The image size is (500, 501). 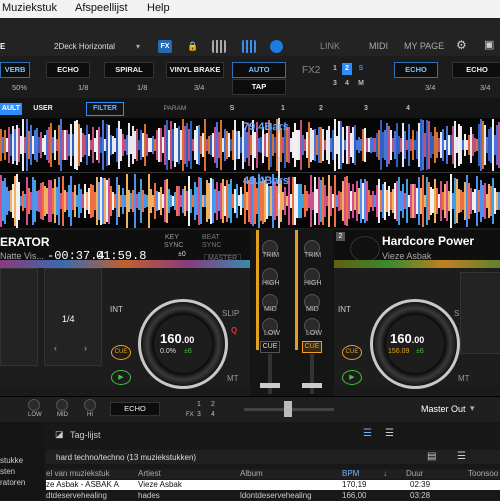 What do you see at coordinates (125, 264) in the screenshot?
I see `deck1-overview-wave` at bounding box center [125, 264].